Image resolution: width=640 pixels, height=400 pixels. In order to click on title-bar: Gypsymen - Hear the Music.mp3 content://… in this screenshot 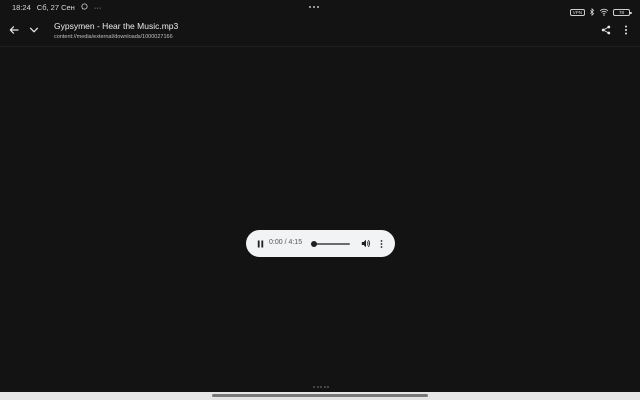, I will do `click(320, 31)`.